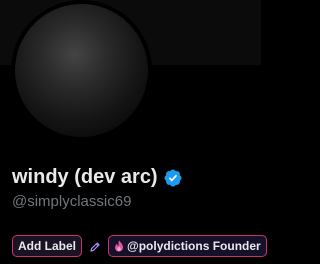  I want to click on profile-name-row: windy (dev arc), so click(97, 177).